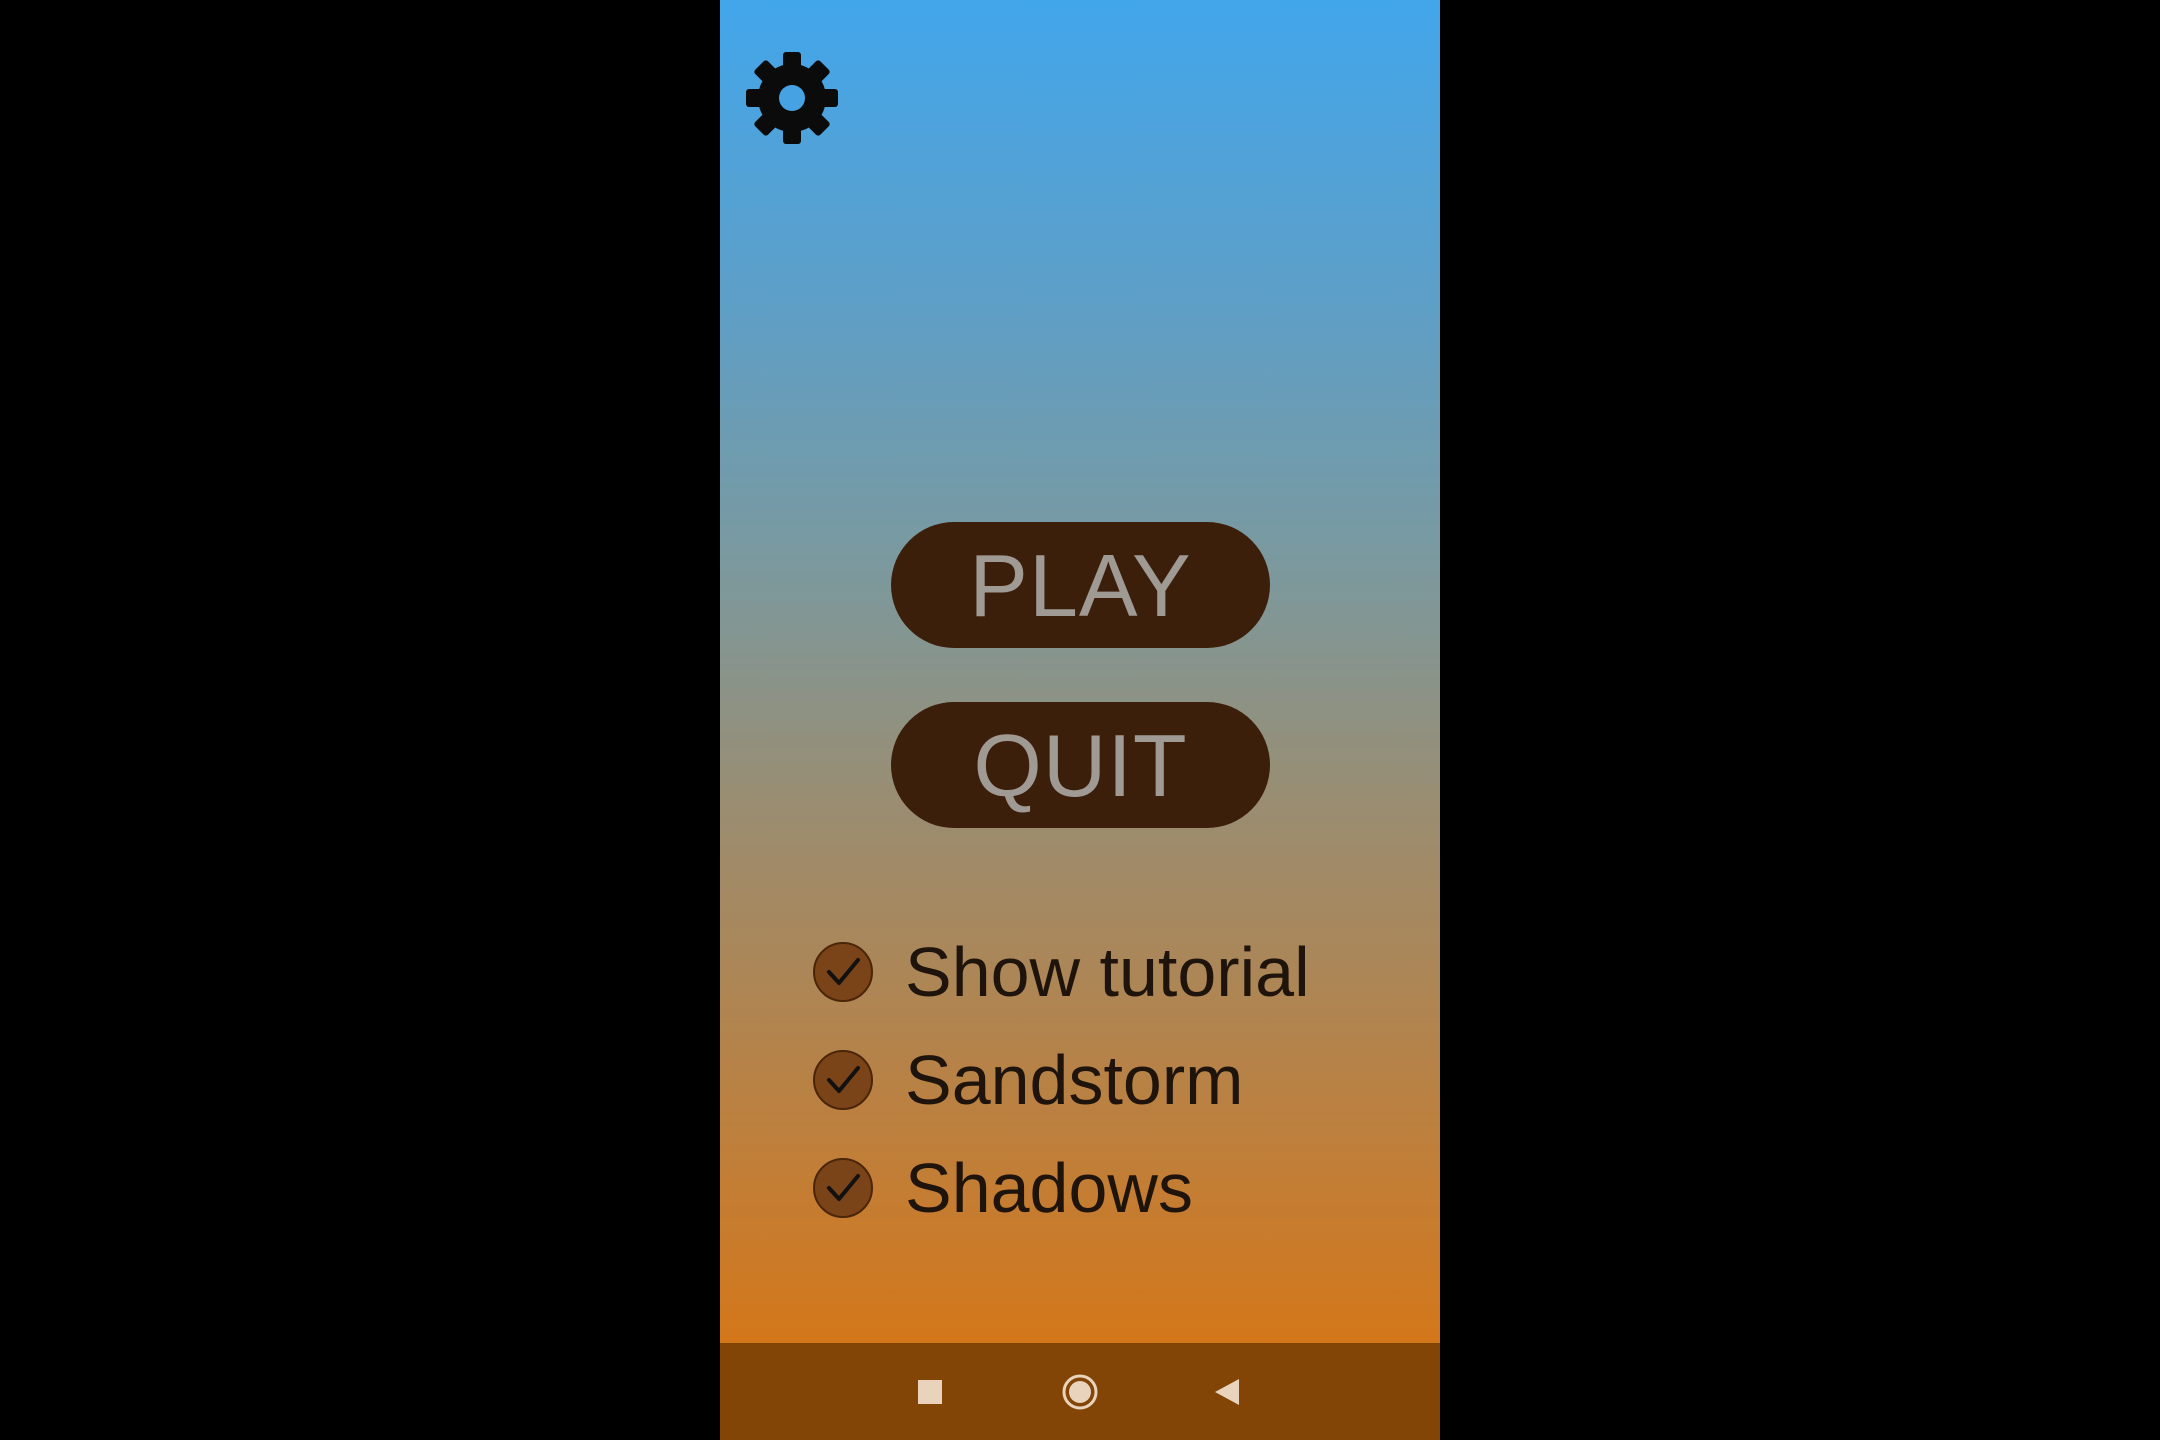 Image resolution: width=2160 pixels, height=1440 pixels. I want to click on option-shadows: Shadows, so click(1003, 1188).